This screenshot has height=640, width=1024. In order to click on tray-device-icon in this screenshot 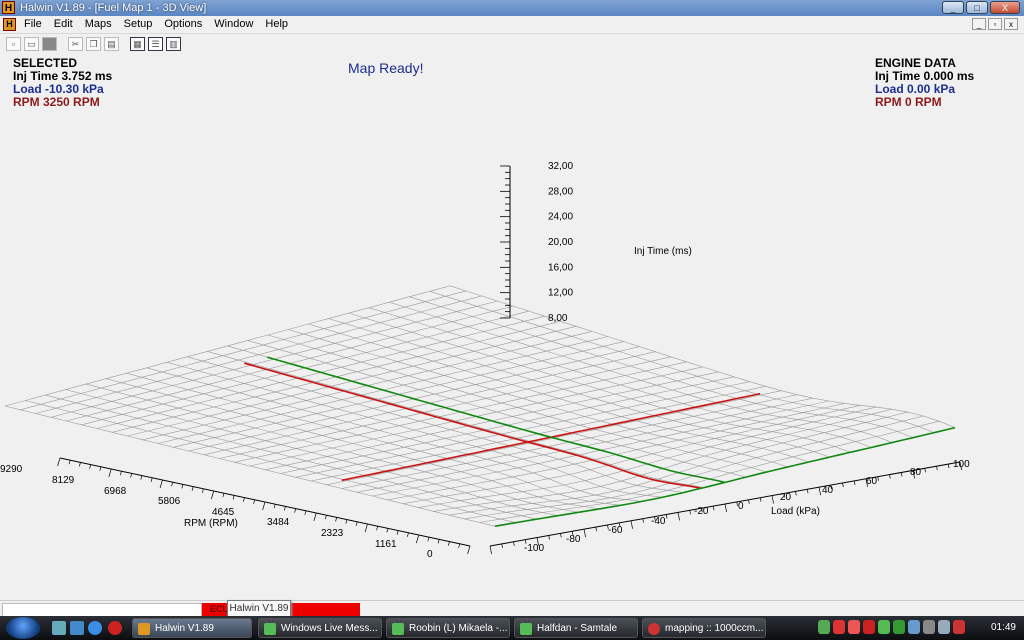, I will do `click(929, 627)`.